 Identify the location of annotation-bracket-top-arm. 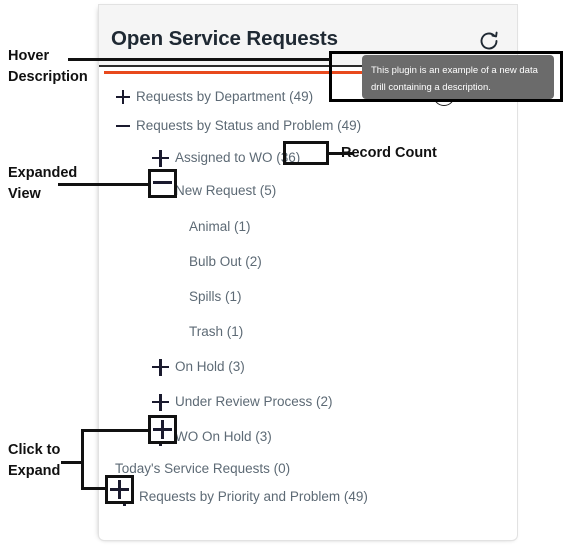
(115, 430).